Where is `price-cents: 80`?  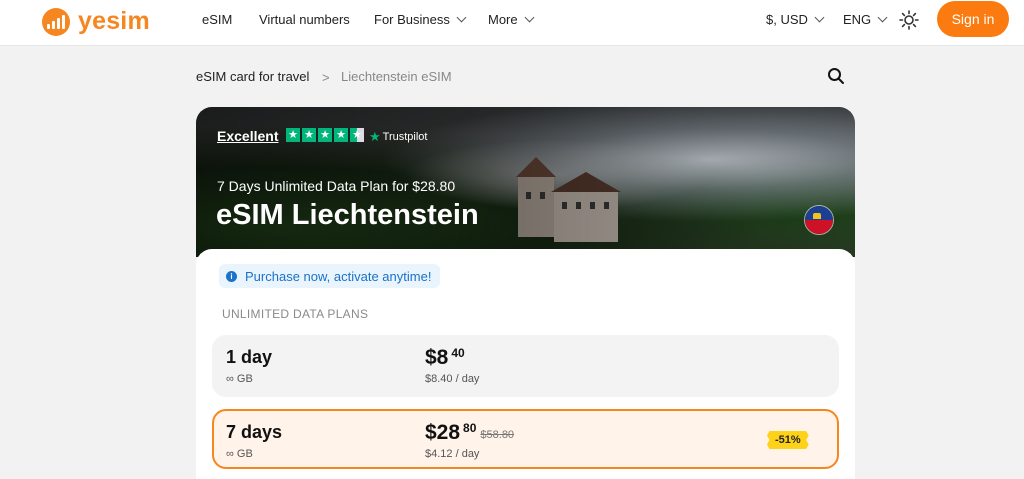 price-cents: 80 is located at coordinates (470, 428).